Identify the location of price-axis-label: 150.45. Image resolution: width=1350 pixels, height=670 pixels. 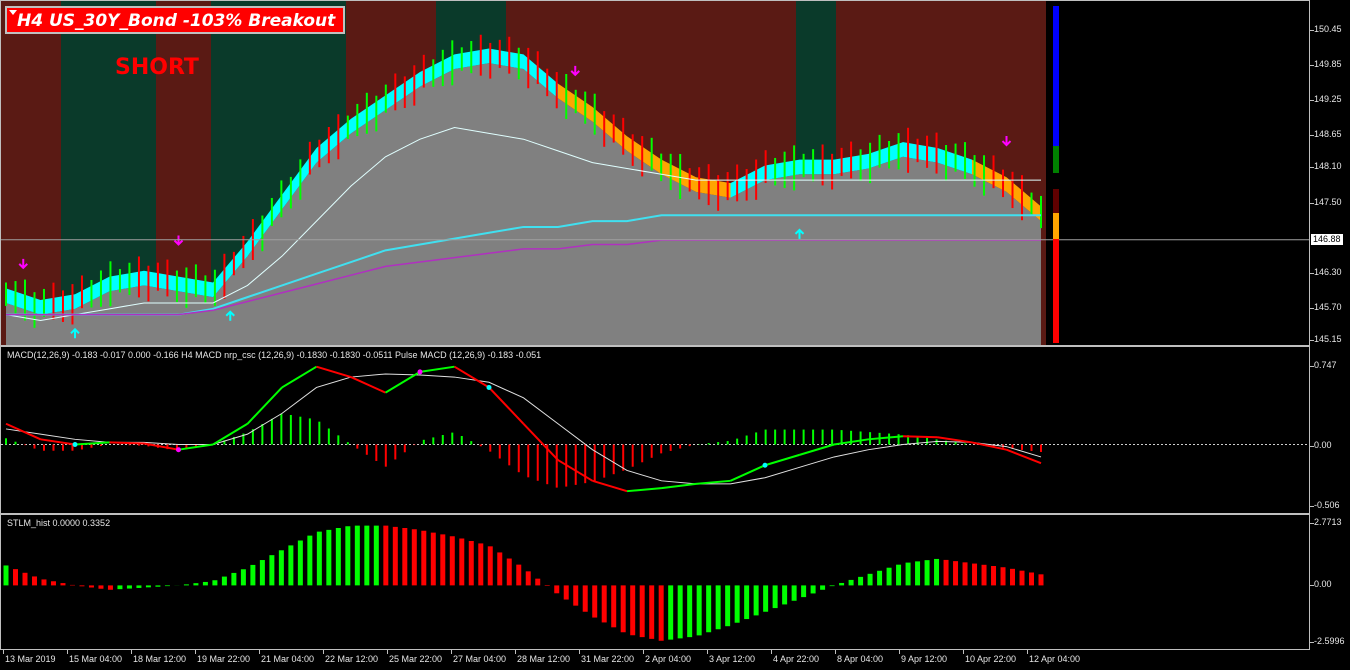
(1328, 29).